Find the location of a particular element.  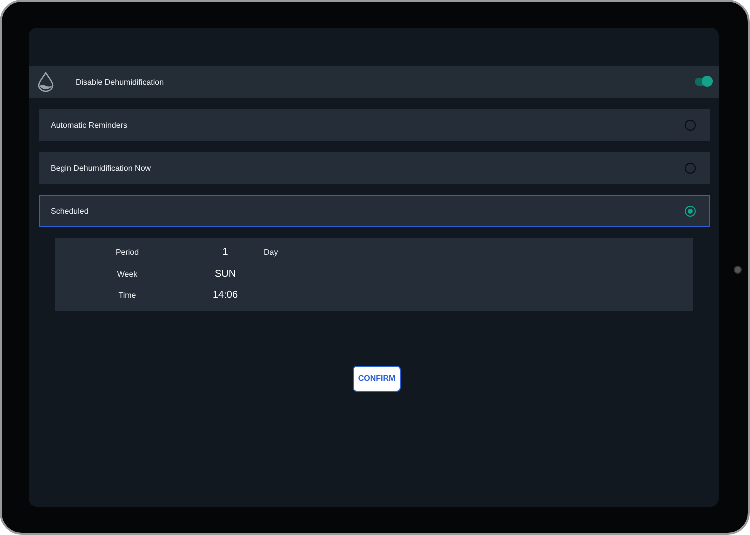

schedule-label: Week is located at coordinates (127, 274).